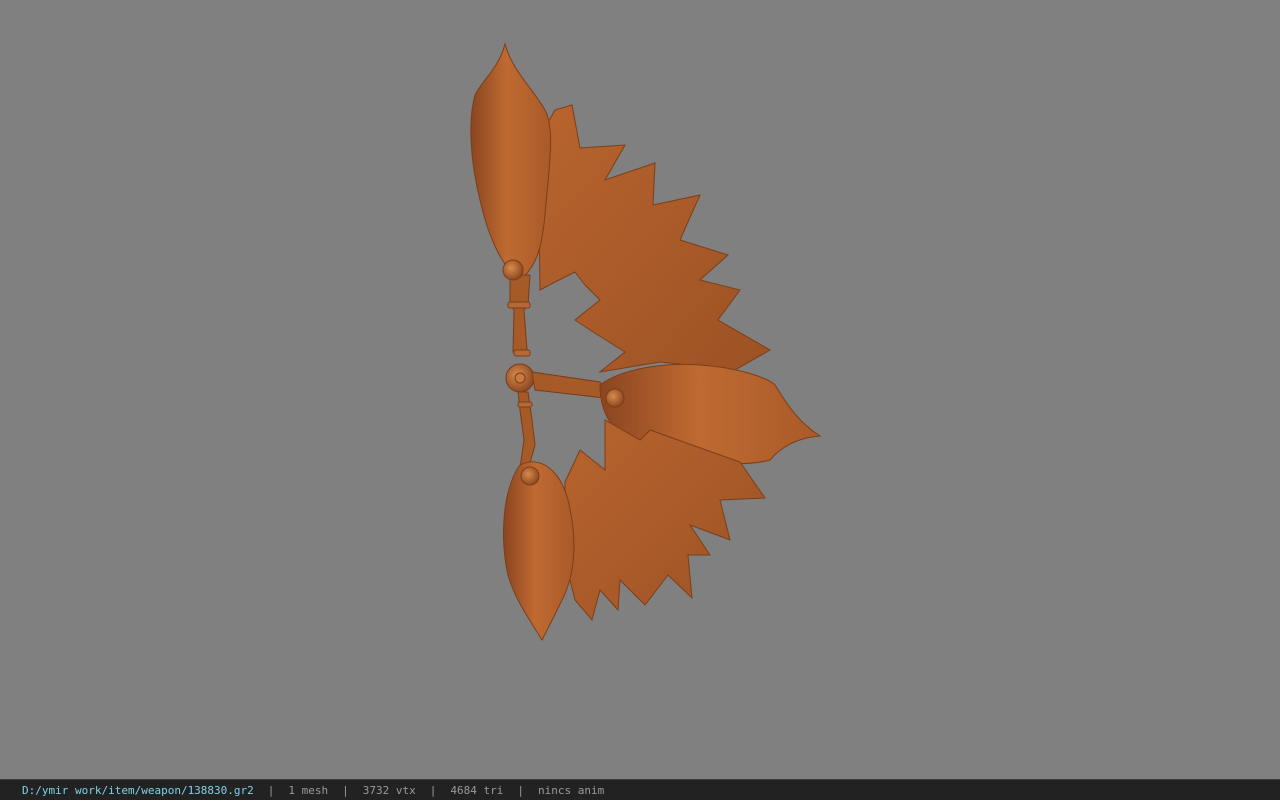 The height and width of the screenshot is (800, 1280). I want to click on triangle-count: 4684 tri, so click(477, 790).